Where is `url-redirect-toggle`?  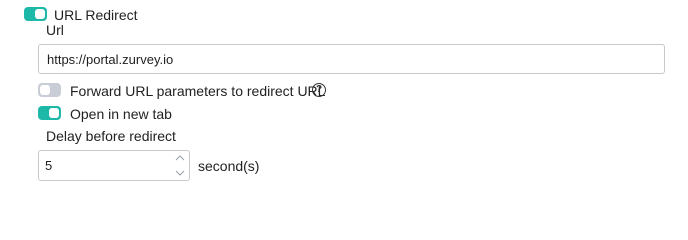
url-redirect-toggle is located at coordinates (35, 14).